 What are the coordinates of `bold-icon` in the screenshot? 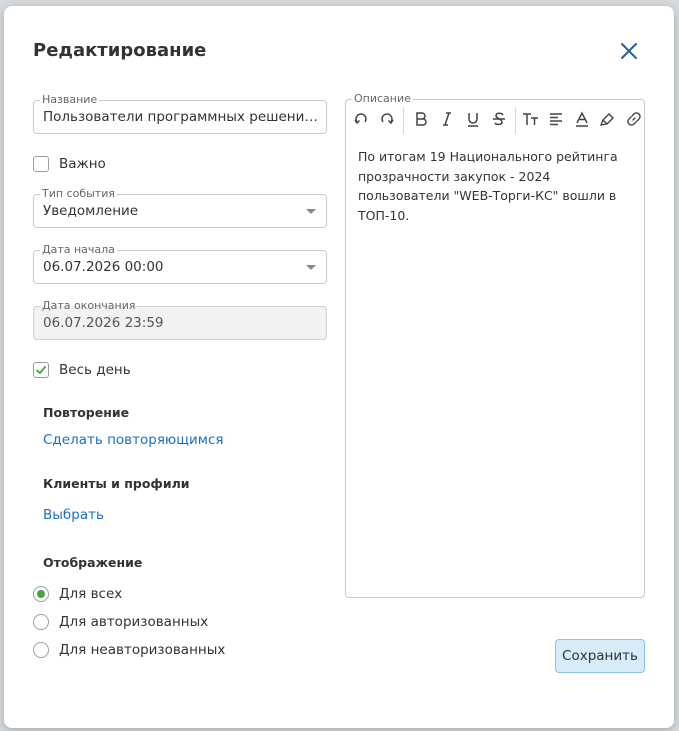 It's located at (421, 119).